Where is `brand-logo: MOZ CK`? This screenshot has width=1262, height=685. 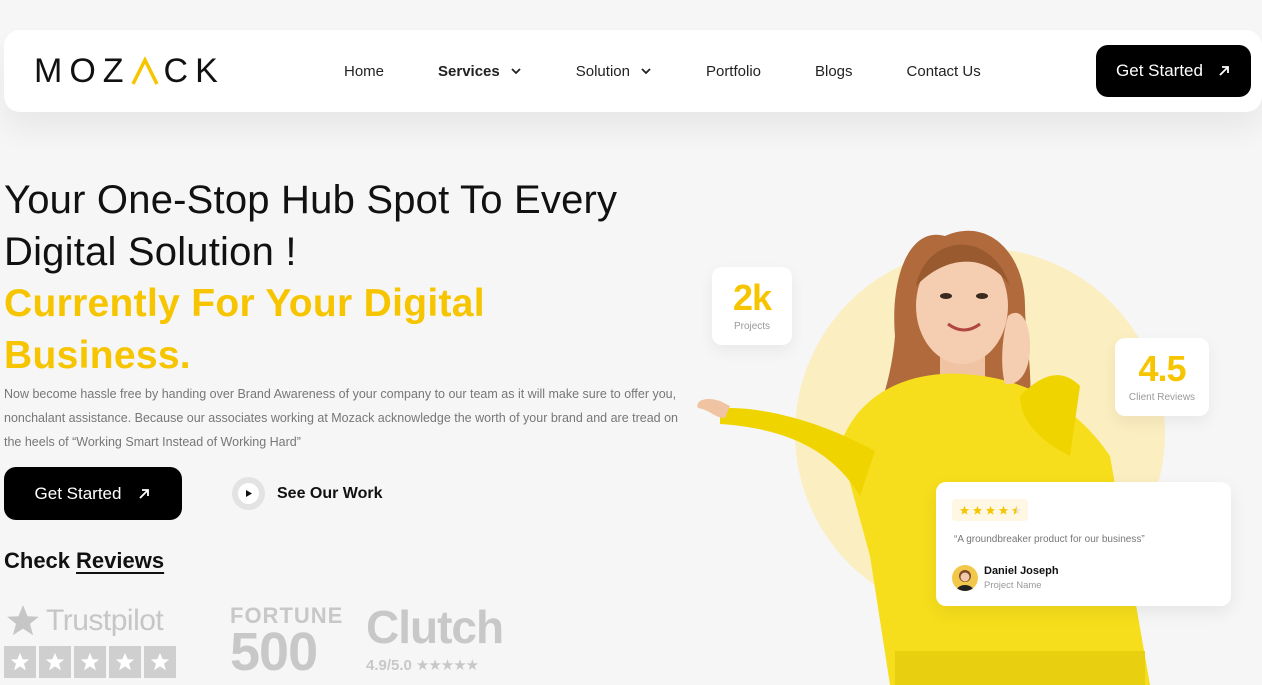 brand-logo: MOZ CK is located at coordinates (129, 70).